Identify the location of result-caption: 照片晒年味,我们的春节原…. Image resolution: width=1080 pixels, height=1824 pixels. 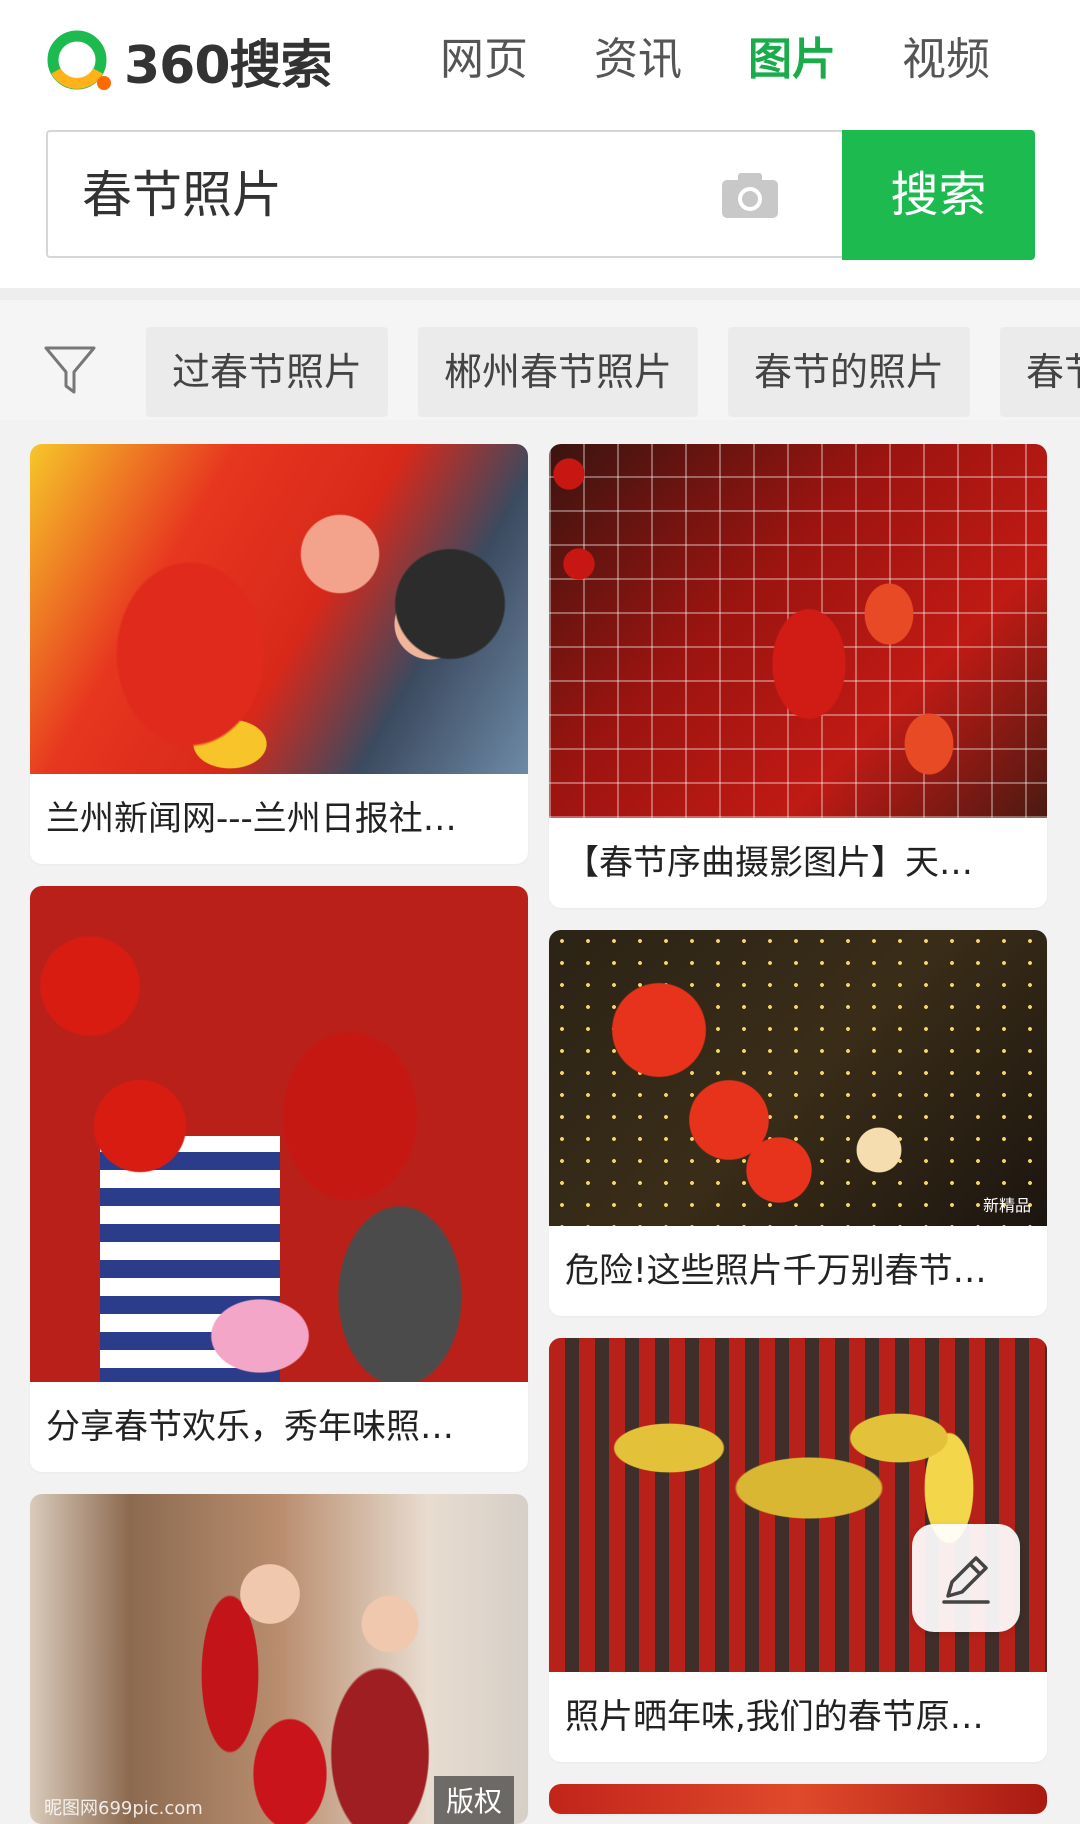
(798, 1717).